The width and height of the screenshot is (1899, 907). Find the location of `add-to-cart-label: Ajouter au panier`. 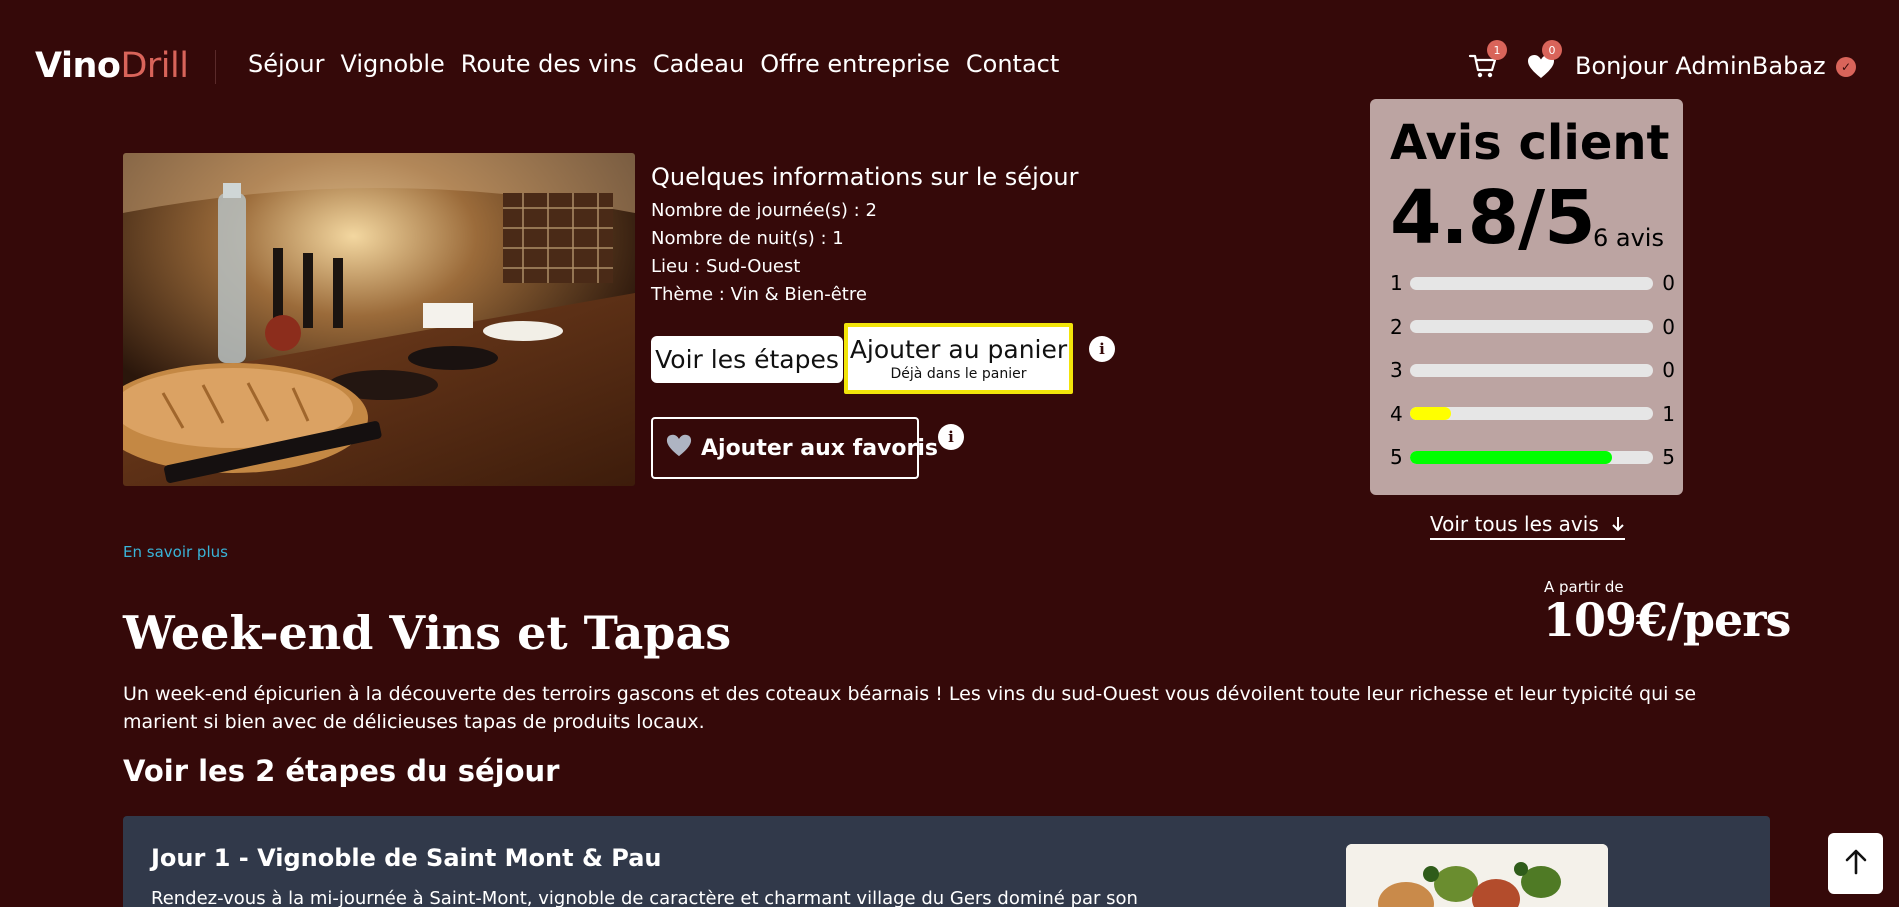

add-to-cart-label: Ajouter au panier is located at coordinates (958, 349).